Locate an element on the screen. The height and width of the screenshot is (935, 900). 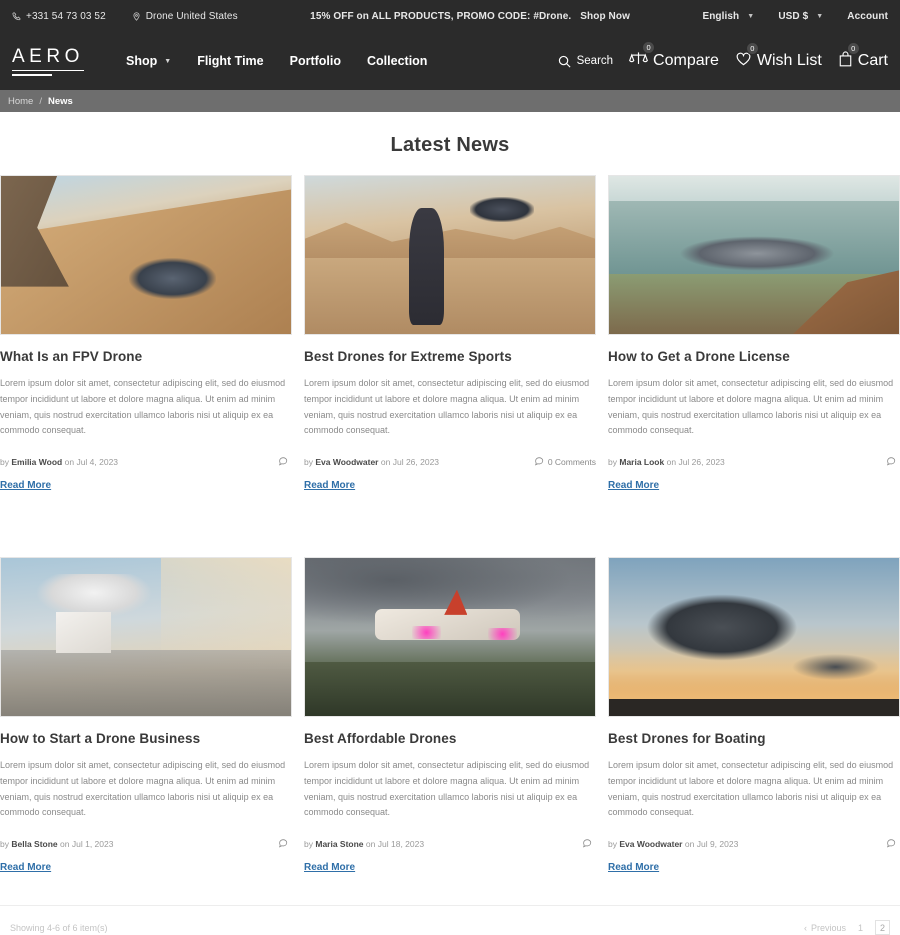
article-comments: 0 Comments is located at coordinates (565, 462).